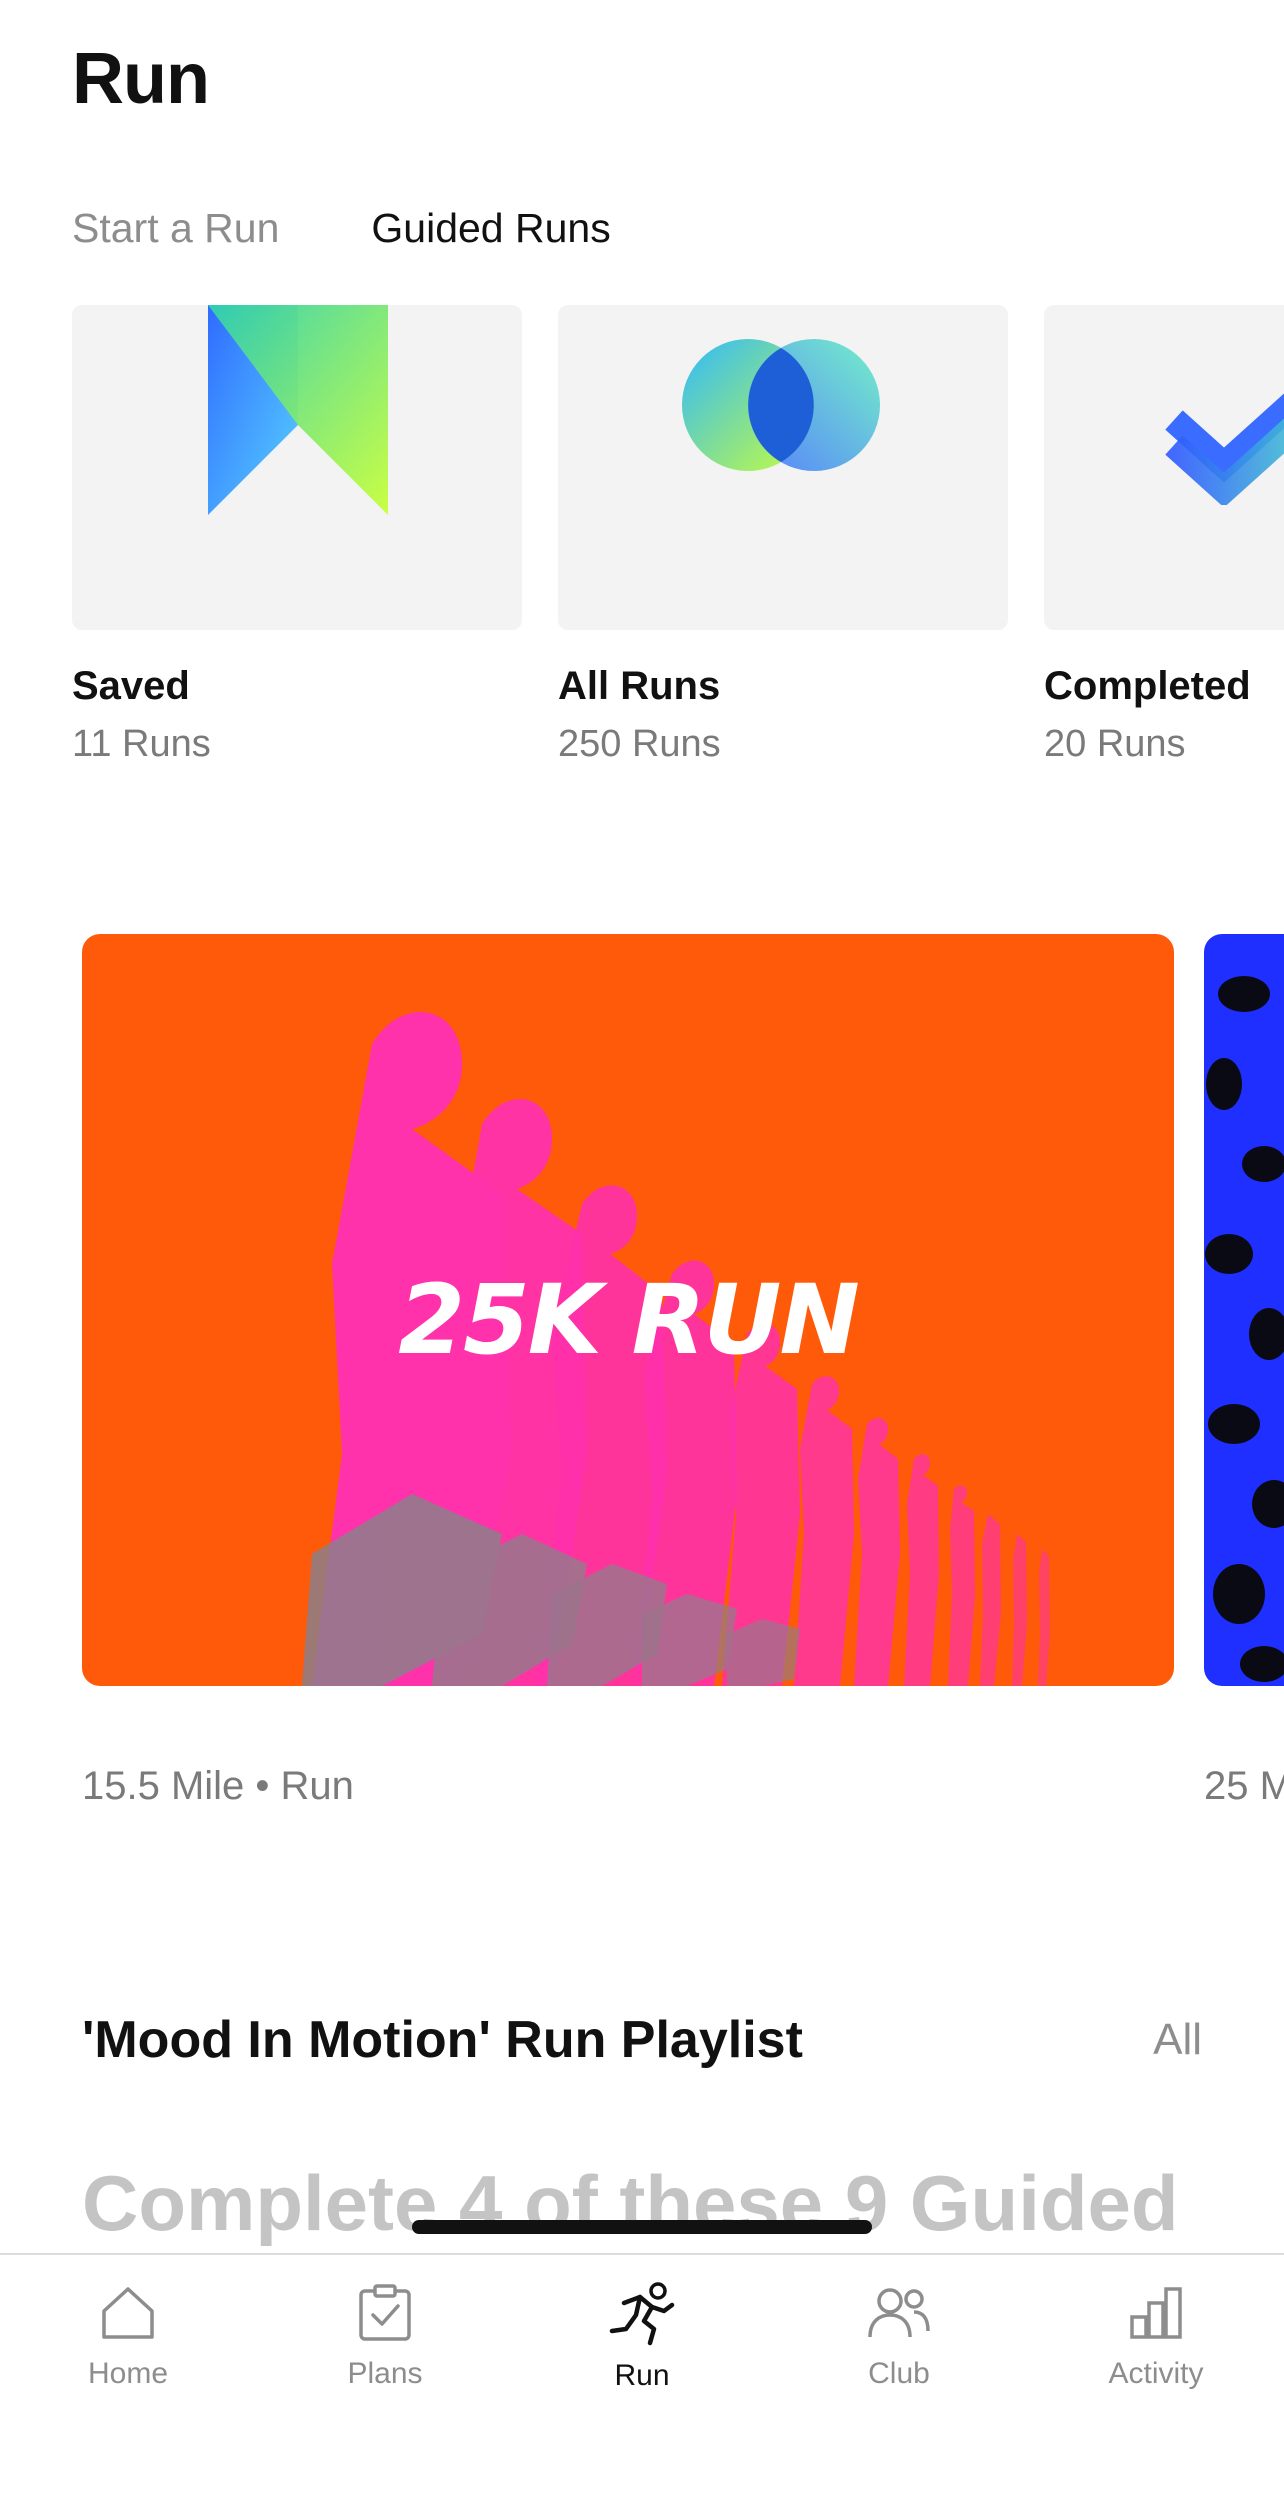 This screenshot has height=2505, width=1284. What do you see at coordinates (1224, 449) in the screenshot?
I see `double-check-icon` at bounding box center [1224, 449].